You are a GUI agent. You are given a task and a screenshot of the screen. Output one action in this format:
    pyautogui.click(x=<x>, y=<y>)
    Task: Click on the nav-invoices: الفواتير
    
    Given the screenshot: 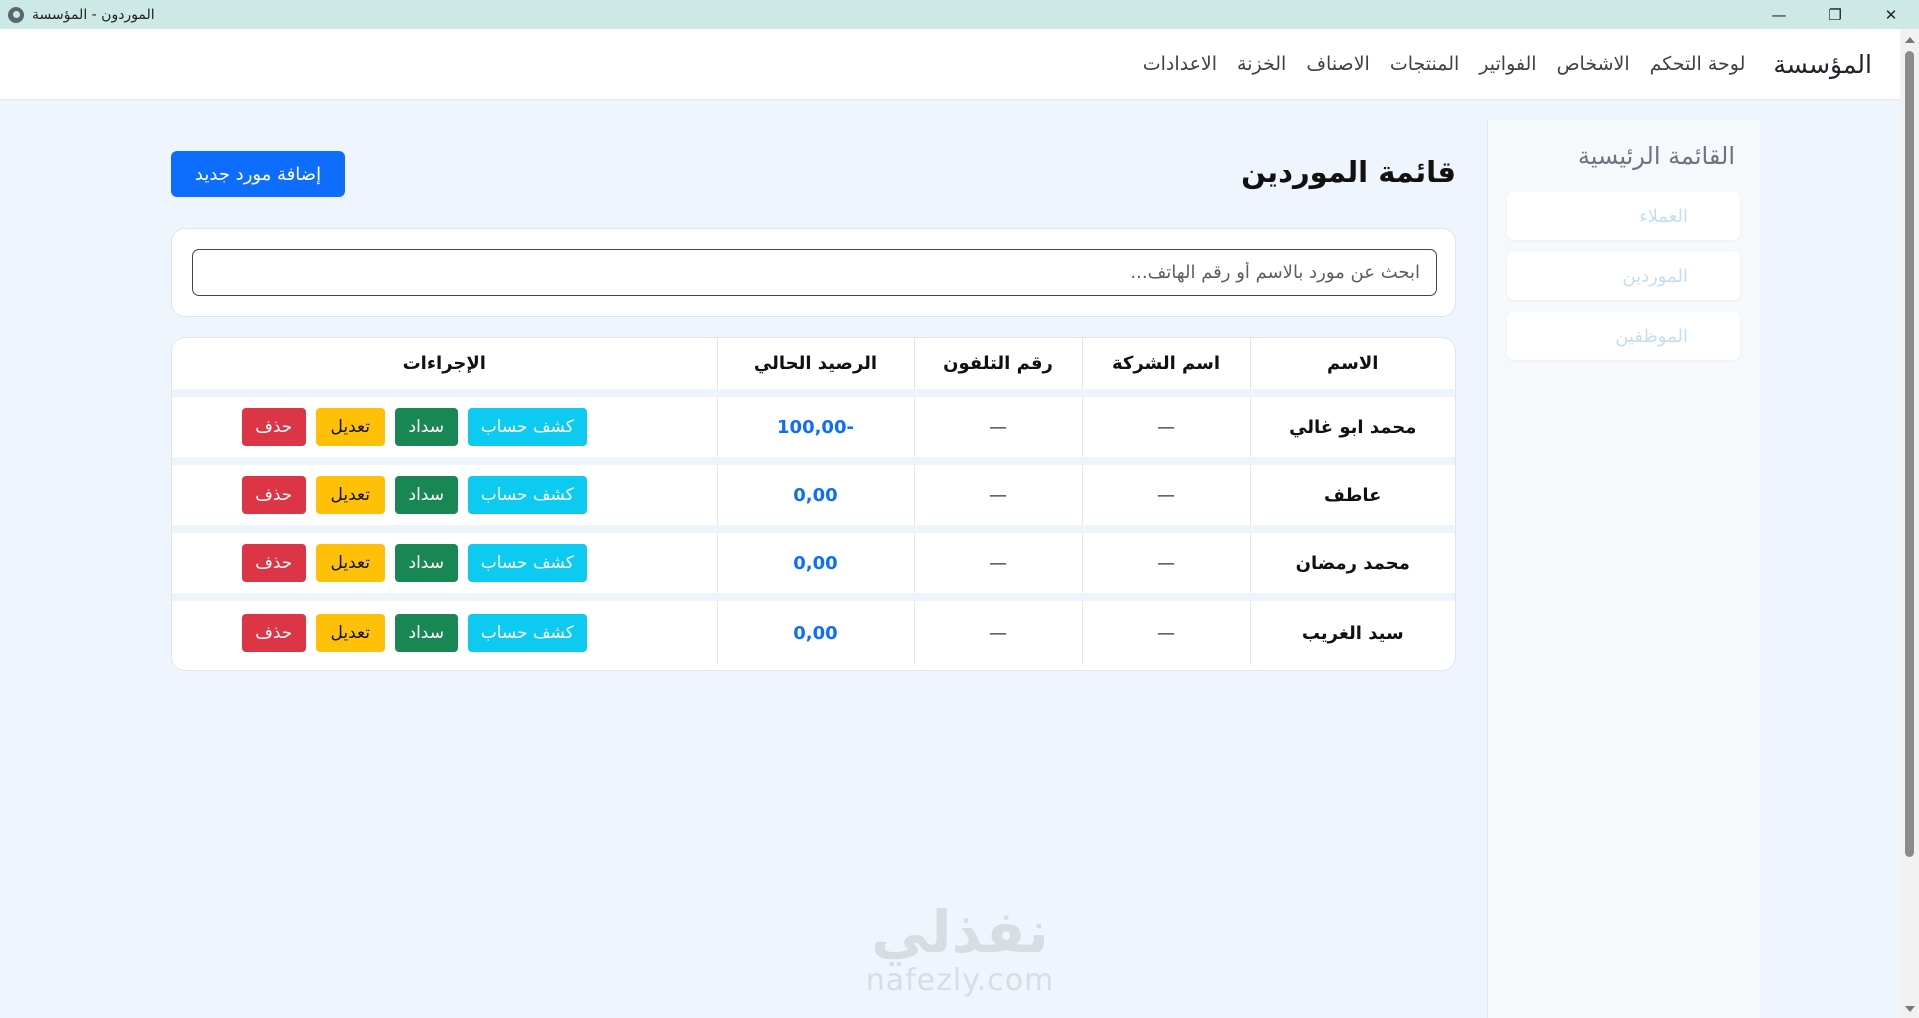 What is the action you would take?
    pyautogui.click(x=1507, y=64)
    